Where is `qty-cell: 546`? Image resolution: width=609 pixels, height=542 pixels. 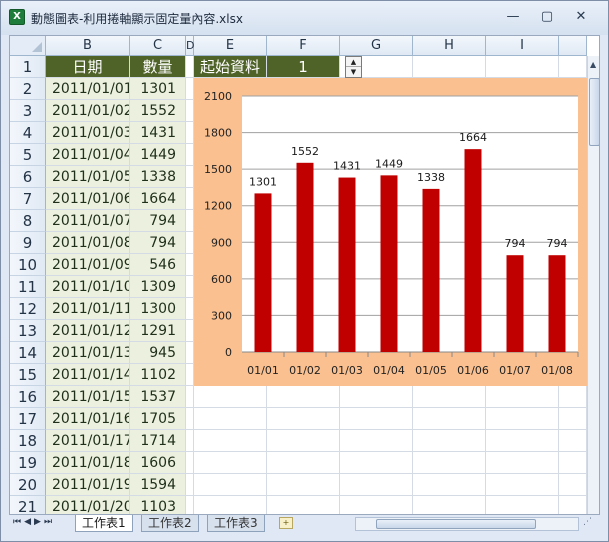 qty-cell: 546 is located at coordinates (158, 265).